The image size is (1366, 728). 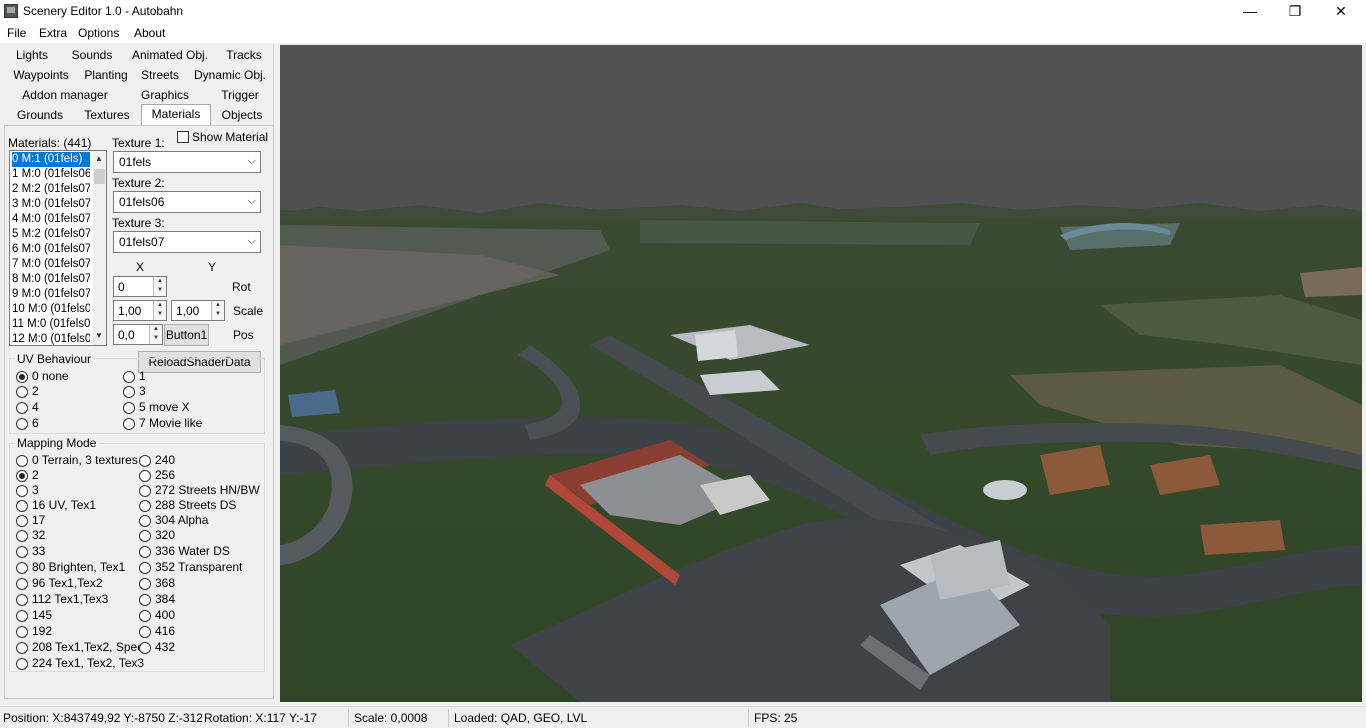 I want to click on material-list-item: 12 M:0 (01fels0, so click(x=51, y=338).